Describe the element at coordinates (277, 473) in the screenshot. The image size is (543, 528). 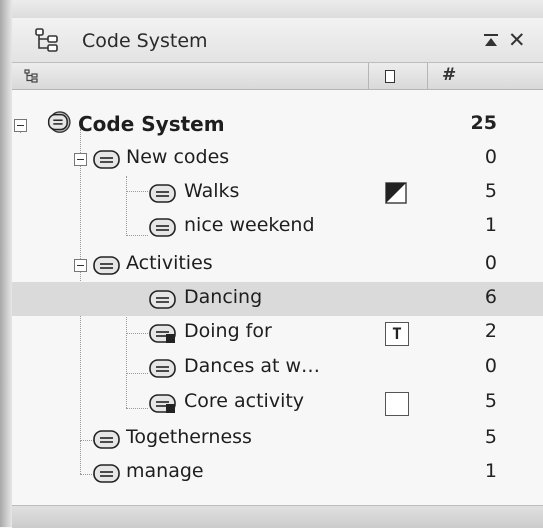
I see `tree-row-manage: manage 1` at that location.